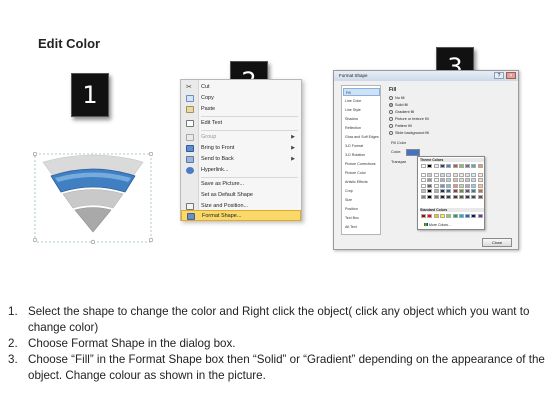 The width and height of the screenshot is (560, 420). I want to click on nav-item-picture-corrections: Picture Corrections, so click(361, 164).